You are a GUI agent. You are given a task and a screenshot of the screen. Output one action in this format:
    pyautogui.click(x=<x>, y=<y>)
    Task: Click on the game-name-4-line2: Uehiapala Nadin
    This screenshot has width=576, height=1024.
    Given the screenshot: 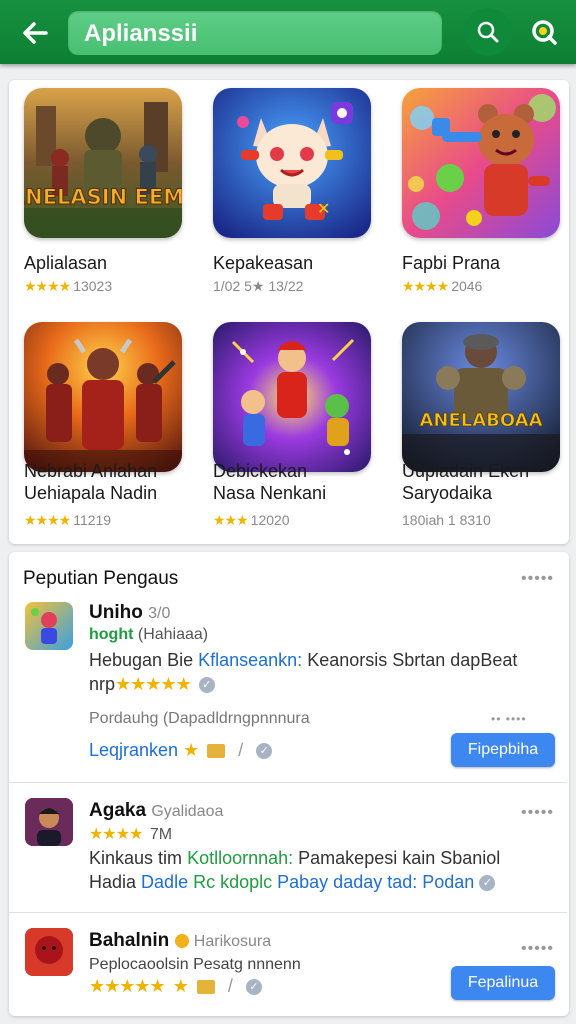 What is the action you would take?
    pyautogui.click(x=91, y=493)
    